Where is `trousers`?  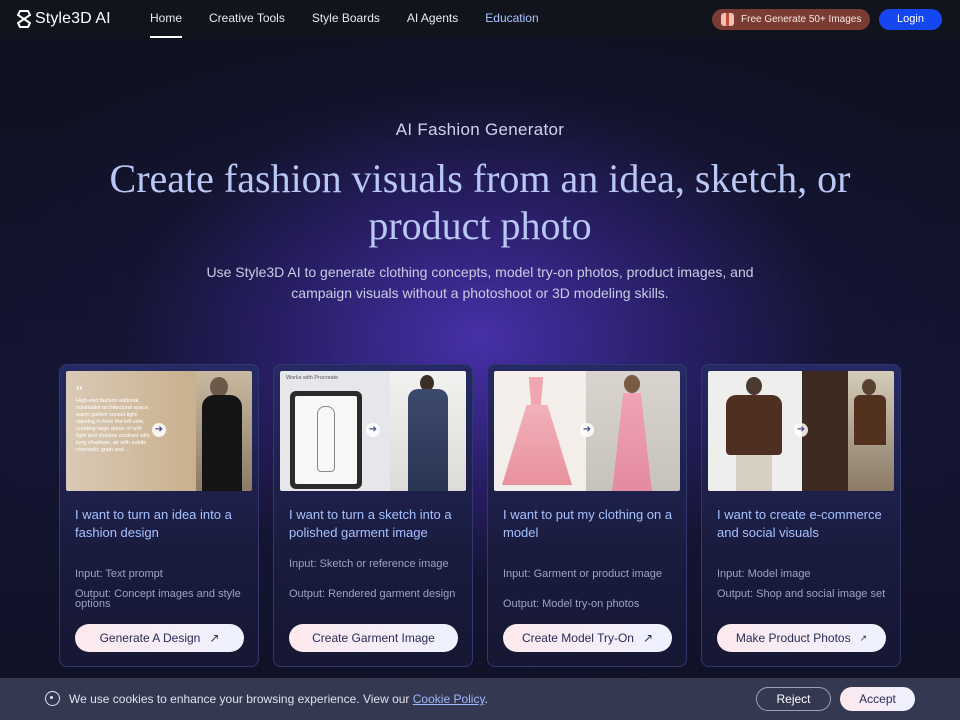 trousers is located at coordinates (754, 473).